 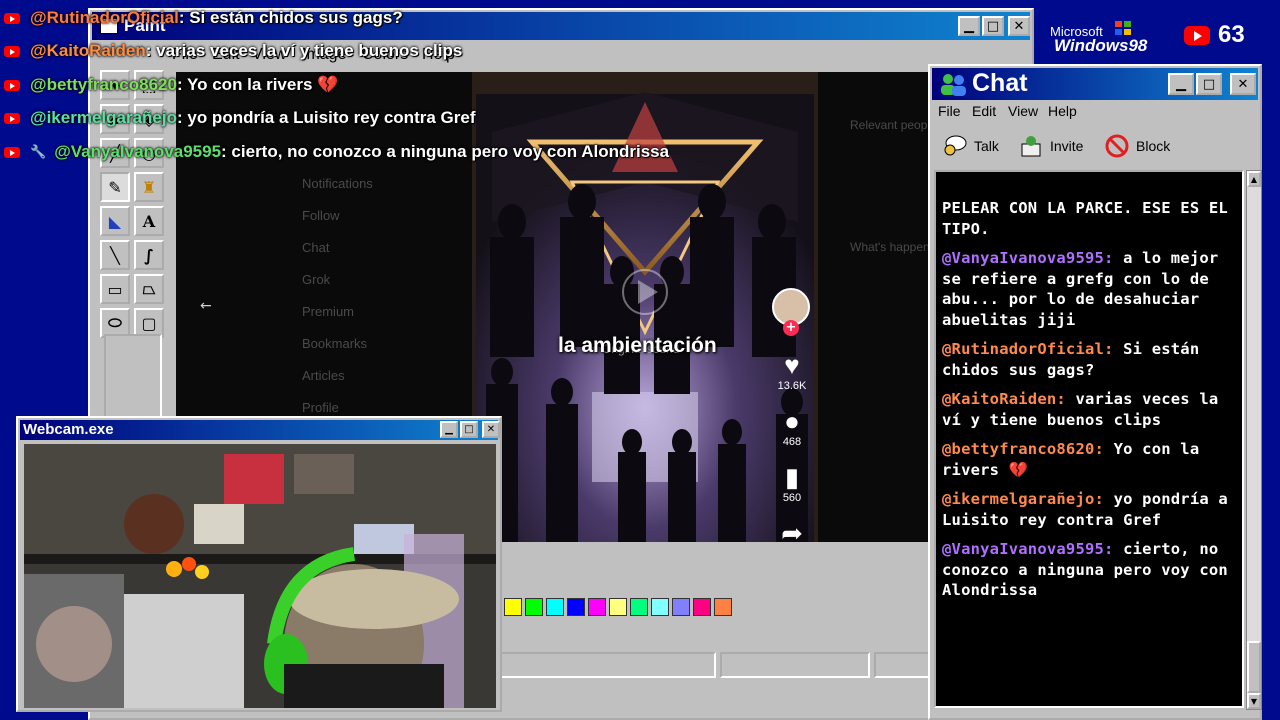 I want to click on arrow-down-icon: ▼, so click(x=1254, y=701).